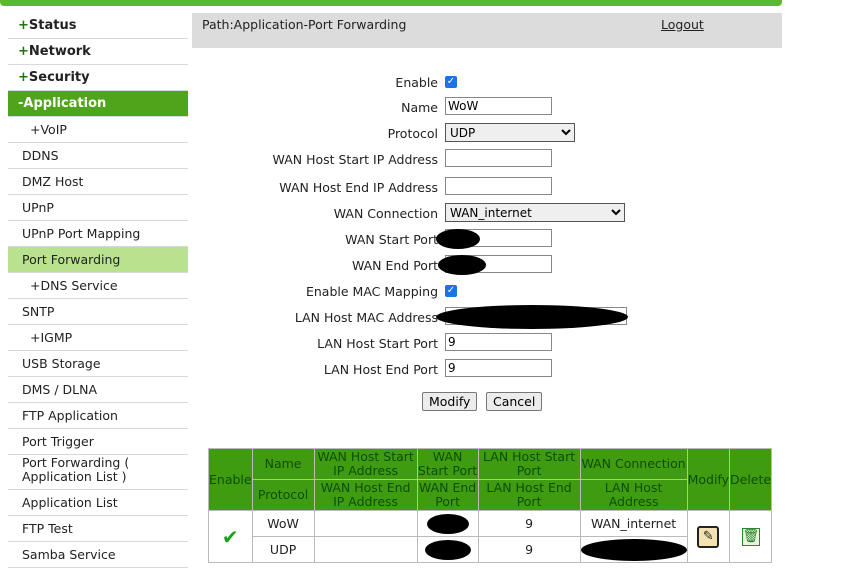  What do you see at coordinates (365, 495) in the screenshot?
I see `col-wan-end-ip: WAN Host End IP Address` at bounding box center [365, 495].